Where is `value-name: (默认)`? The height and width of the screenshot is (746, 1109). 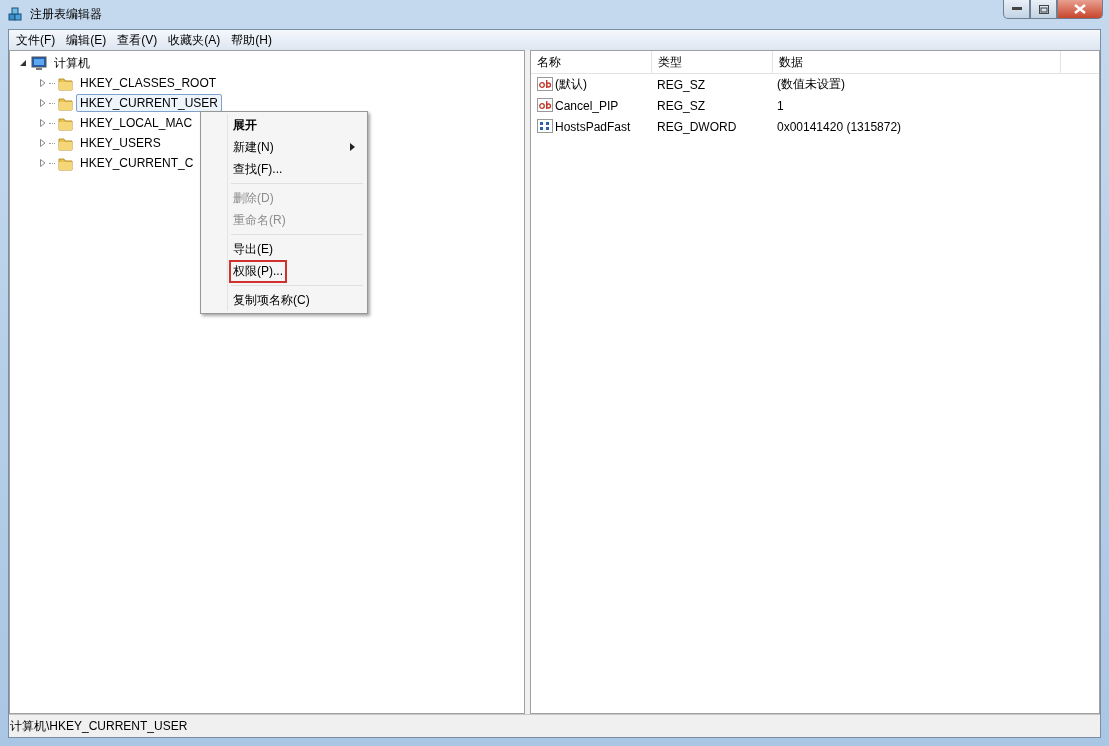
value-name: (默认) is located at coordinates (571, 84).